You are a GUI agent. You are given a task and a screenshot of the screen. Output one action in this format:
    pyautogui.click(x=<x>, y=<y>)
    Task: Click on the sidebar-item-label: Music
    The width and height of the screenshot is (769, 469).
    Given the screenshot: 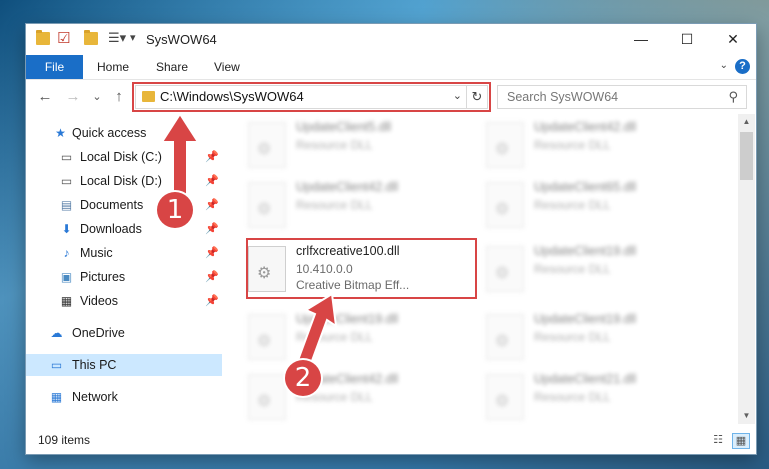 What is the action you would take?
    pyautogui.click(x=96, y=253)
    